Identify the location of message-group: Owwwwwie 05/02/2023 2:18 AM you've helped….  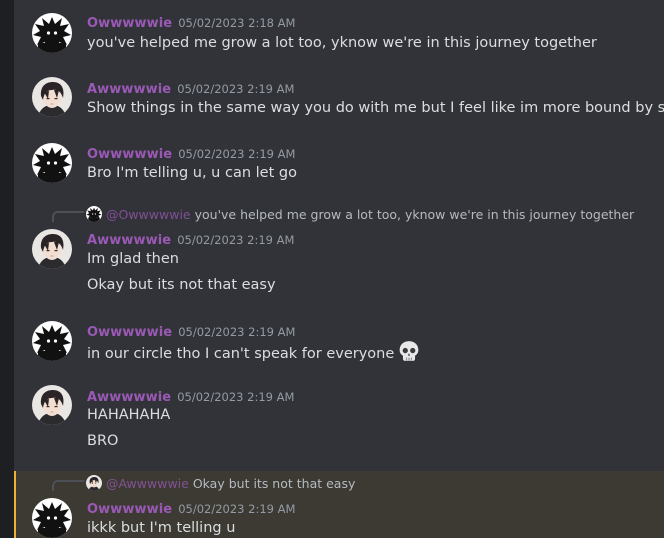
(339, 32).